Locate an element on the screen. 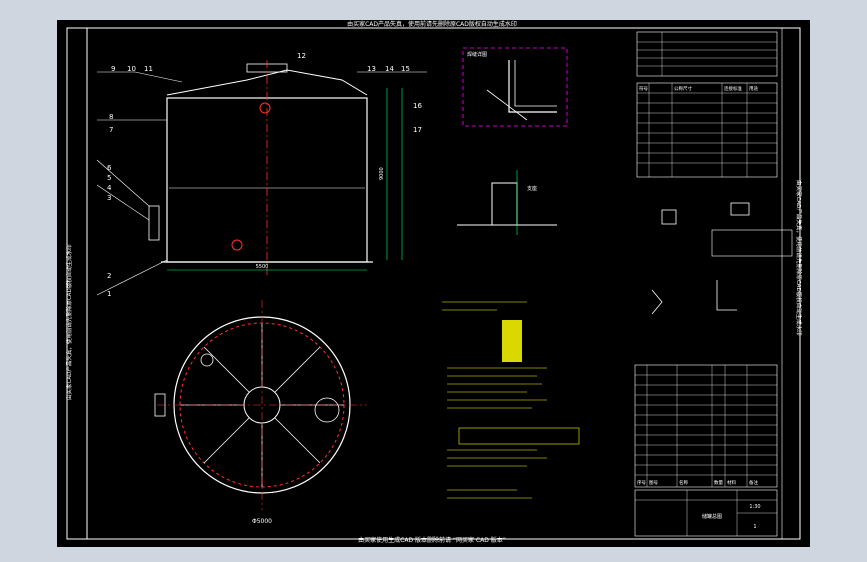 This screenshot has width=867, height=562. svg-text: 16 is located at coordinates (417, 106).